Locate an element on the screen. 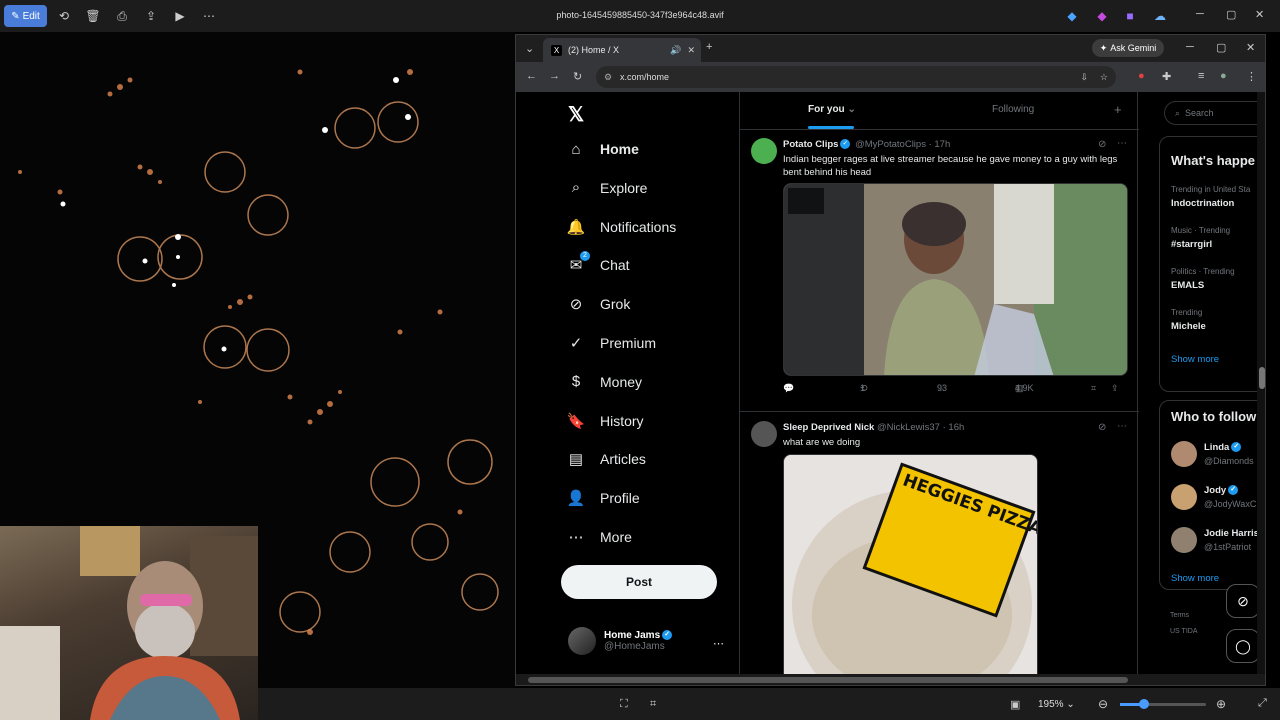  tweet-author: Potato Clips is located at coordinates (810, 144).